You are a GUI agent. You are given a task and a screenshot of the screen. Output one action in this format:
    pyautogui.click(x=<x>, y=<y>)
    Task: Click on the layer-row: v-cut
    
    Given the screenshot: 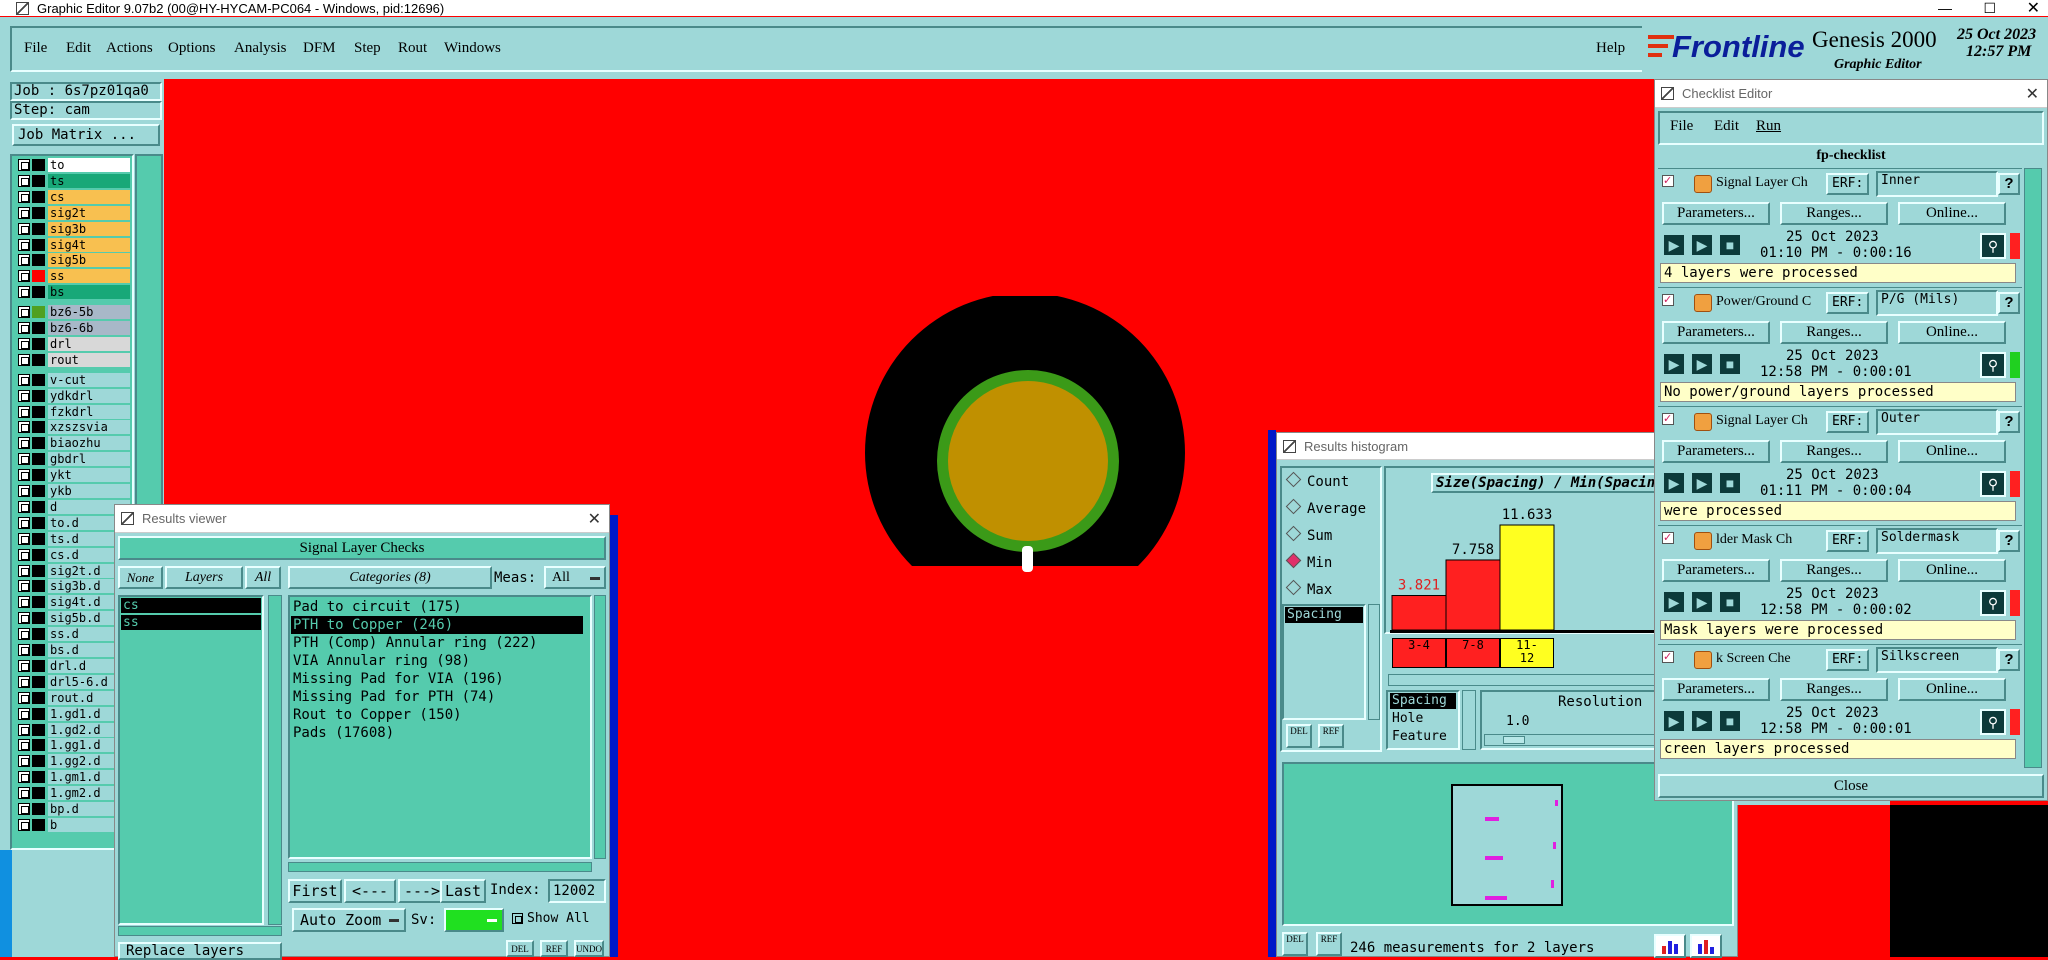 What is the action you would take?
    pyautogui.click(x=72, y=380)
    